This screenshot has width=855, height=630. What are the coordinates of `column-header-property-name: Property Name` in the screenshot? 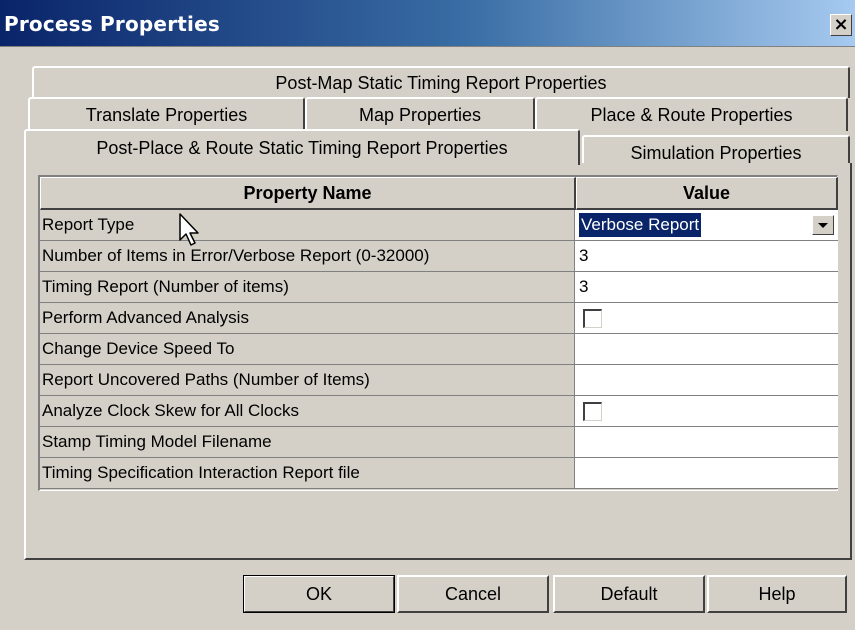 It's located at (308, 193).